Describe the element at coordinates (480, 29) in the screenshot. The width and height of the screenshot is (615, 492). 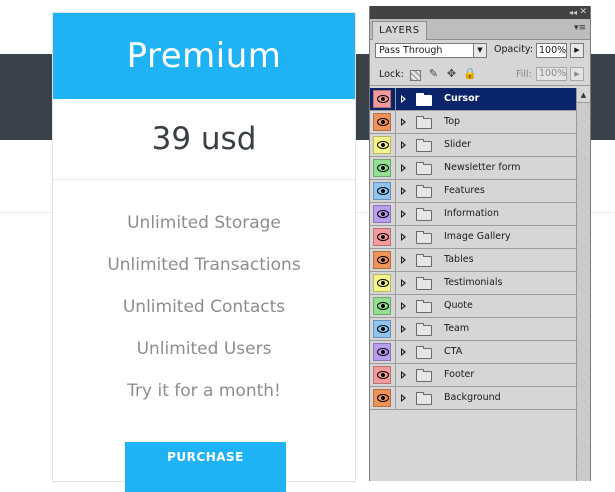
I see `panel-tabbar: LAYERS ▾≡` at that location.